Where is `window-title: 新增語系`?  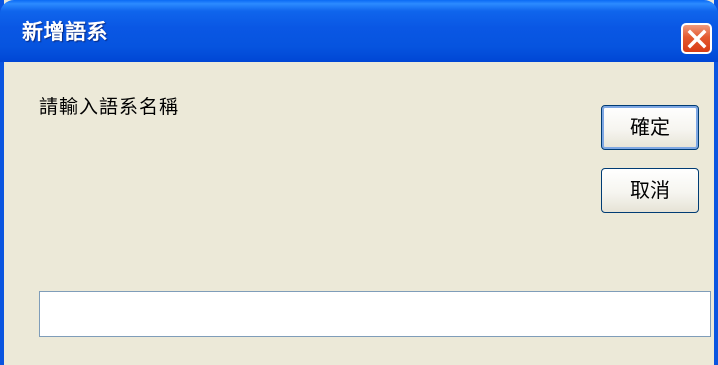
window-title: 新增語系 is located at coordinates (65, 32).